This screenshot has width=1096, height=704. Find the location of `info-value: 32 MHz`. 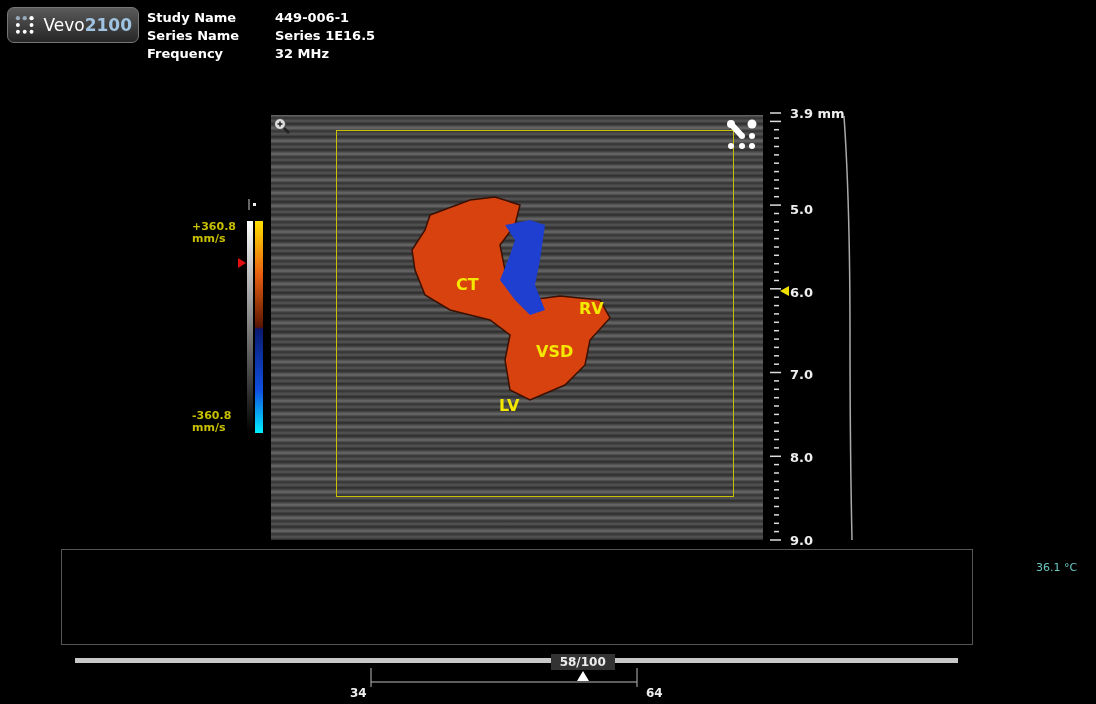

info-value: 32 MHz is located at coordinates (302, 54).